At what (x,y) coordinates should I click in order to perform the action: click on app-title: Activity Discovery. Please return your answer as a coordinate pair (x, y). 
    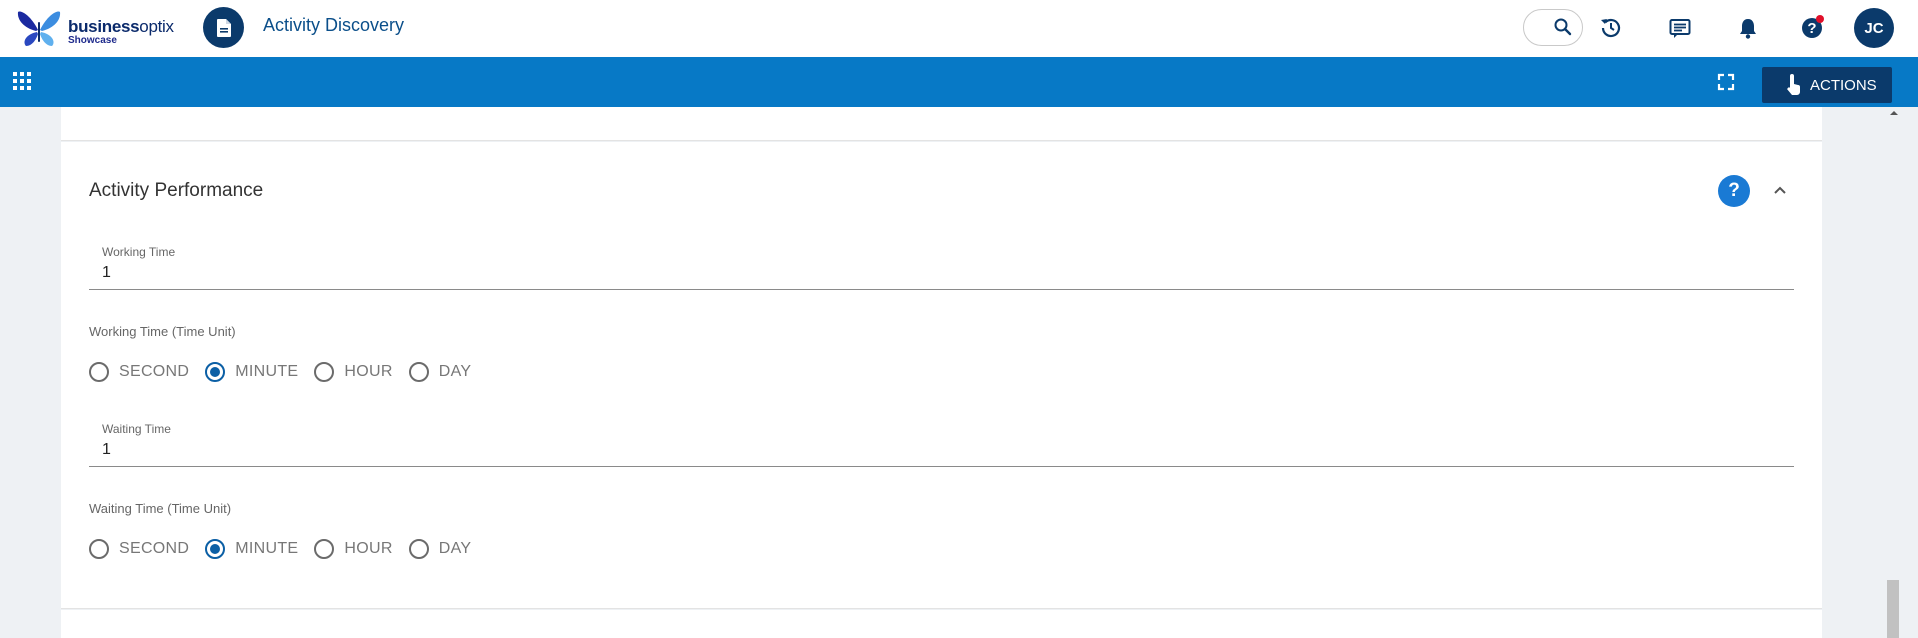
    Looking at the image, I should click on (334, 25).